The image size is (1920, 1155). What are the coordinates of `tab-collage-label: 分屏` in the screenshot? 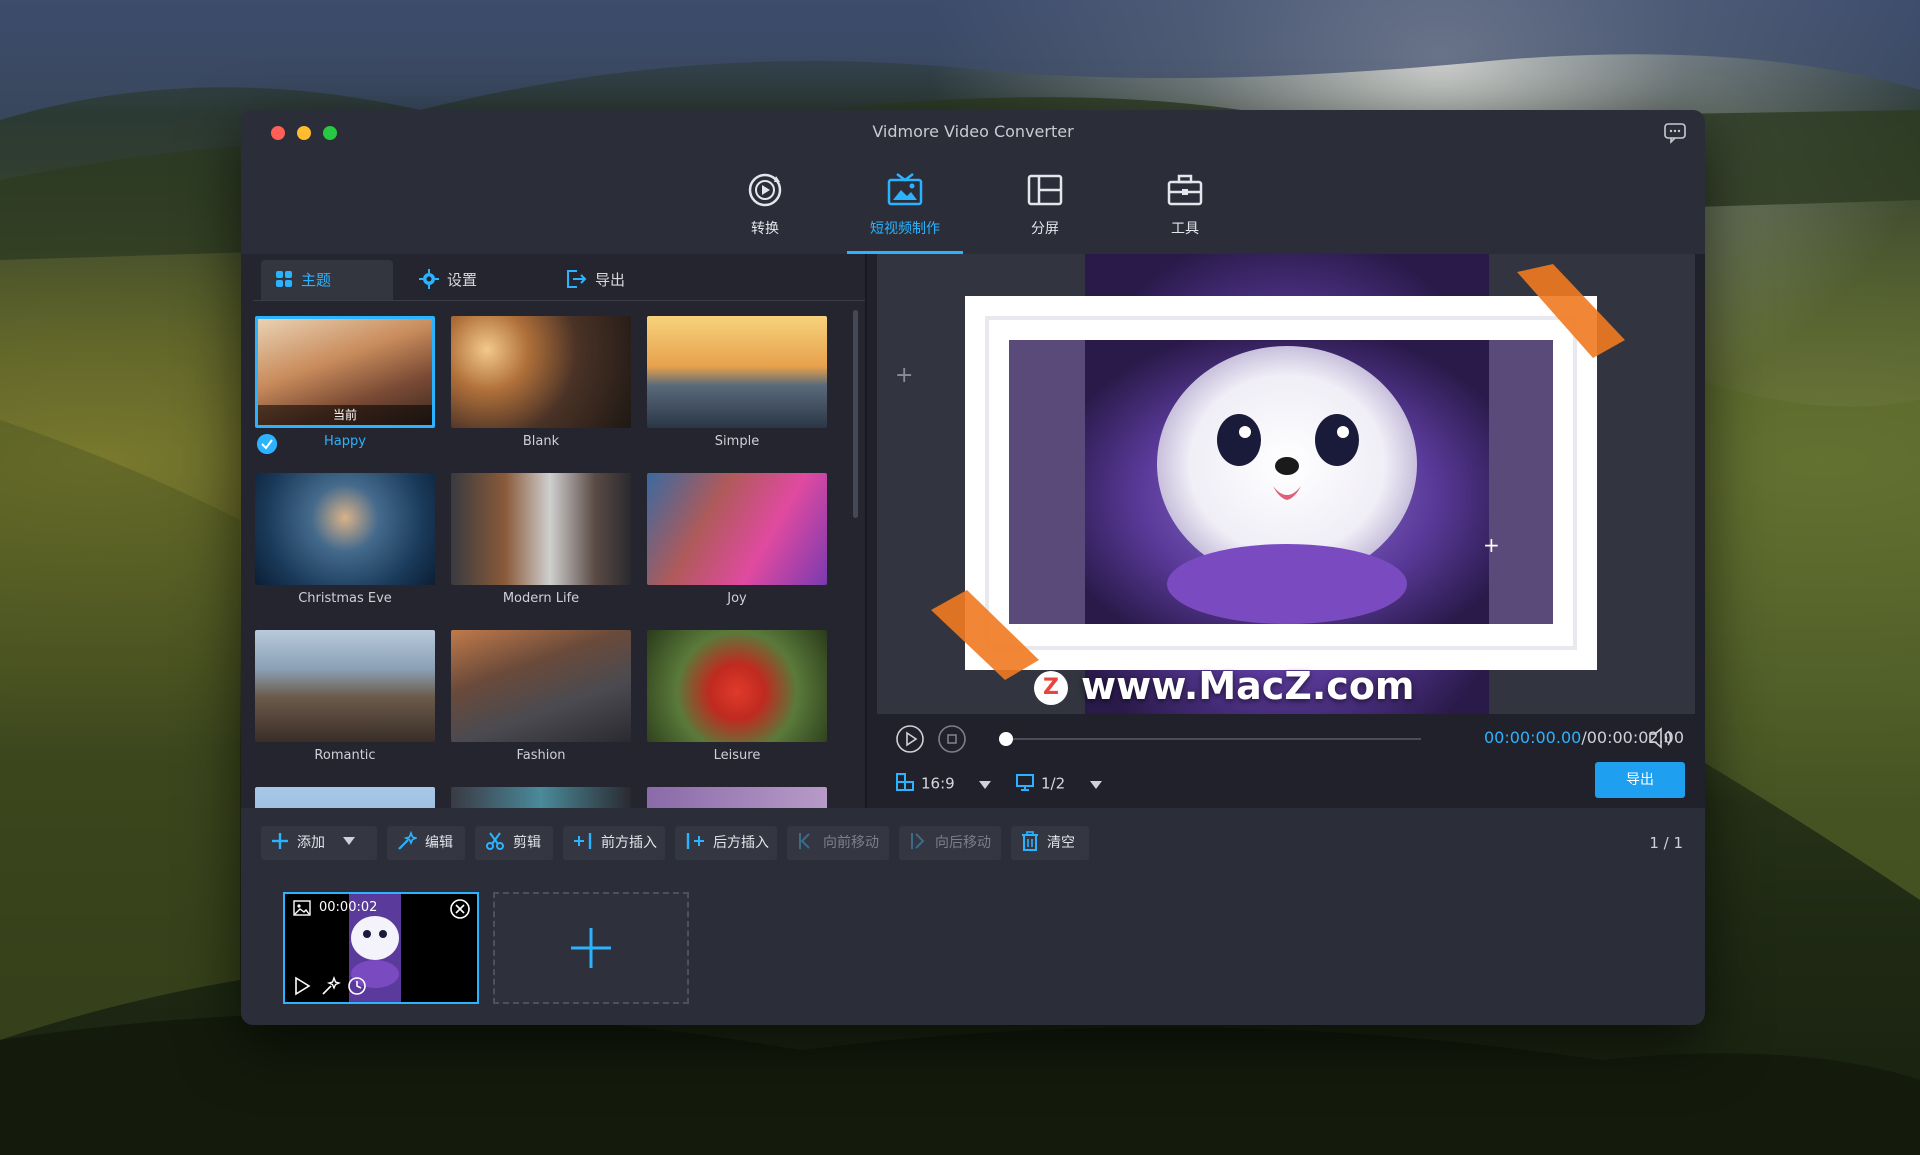 It's located at (1045, 229).